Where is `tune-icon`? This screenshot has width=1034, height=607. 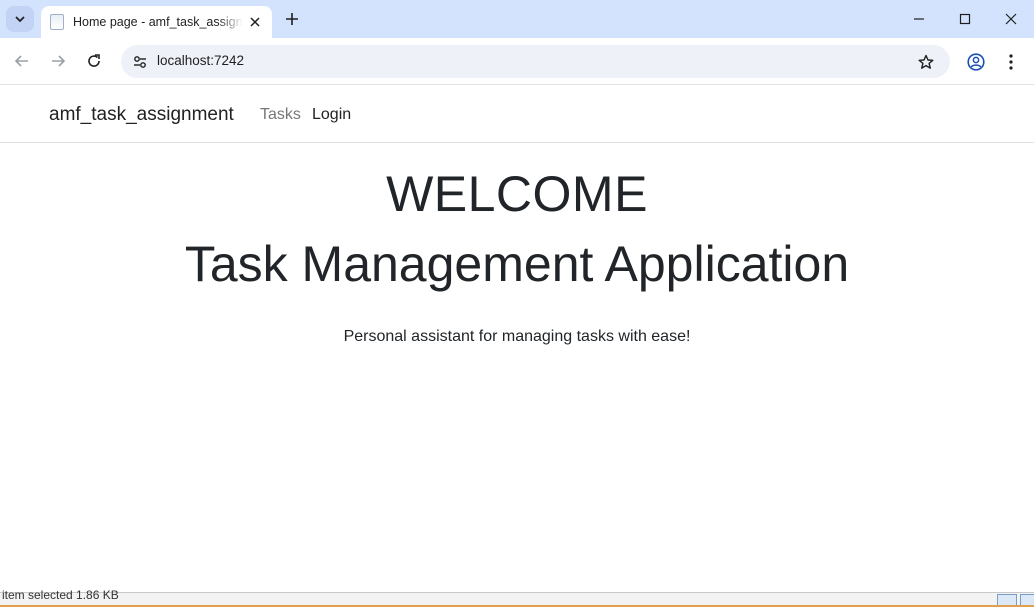
tune-icon is located at coordinates (140, 62).